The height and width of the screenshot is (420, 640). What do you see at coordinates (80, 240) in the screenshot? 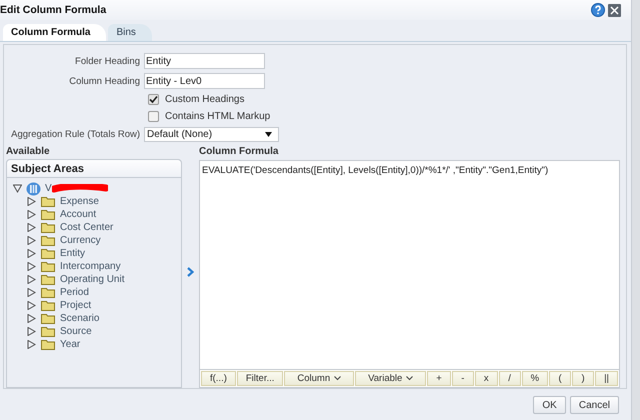
I see `tree-item: Currency` at bounding box center [80, 240].